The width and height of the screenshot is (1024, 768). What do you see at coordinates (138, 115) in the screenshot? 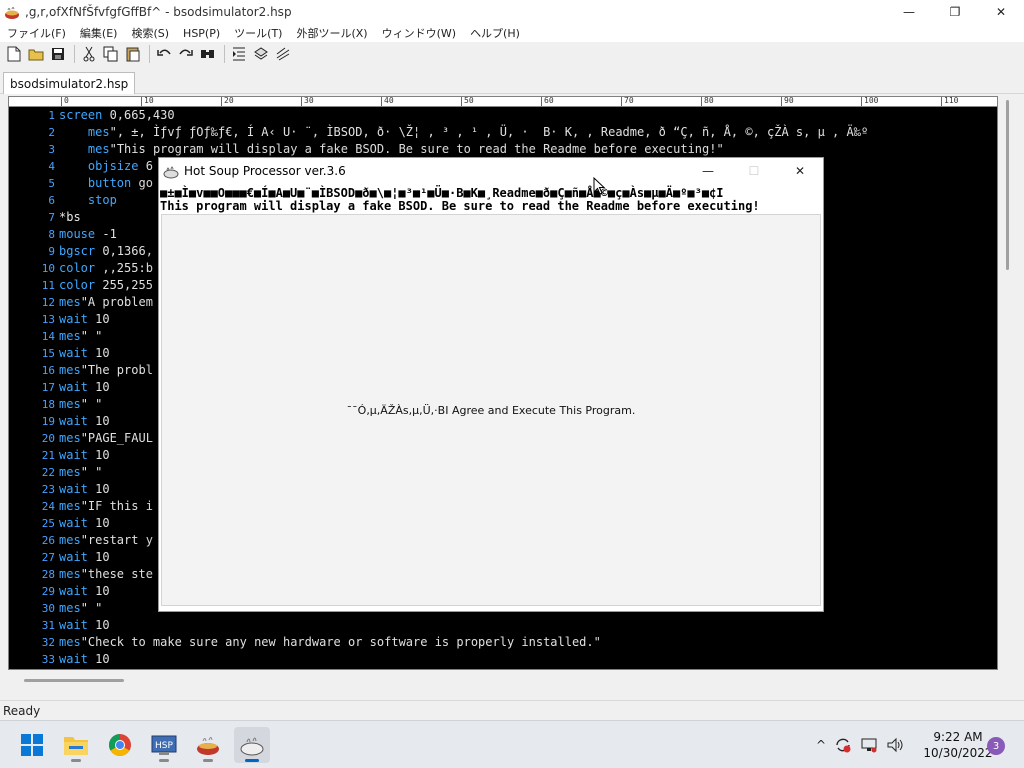
I see `code-token: 0,665,430` at bounding box center [138, 115].